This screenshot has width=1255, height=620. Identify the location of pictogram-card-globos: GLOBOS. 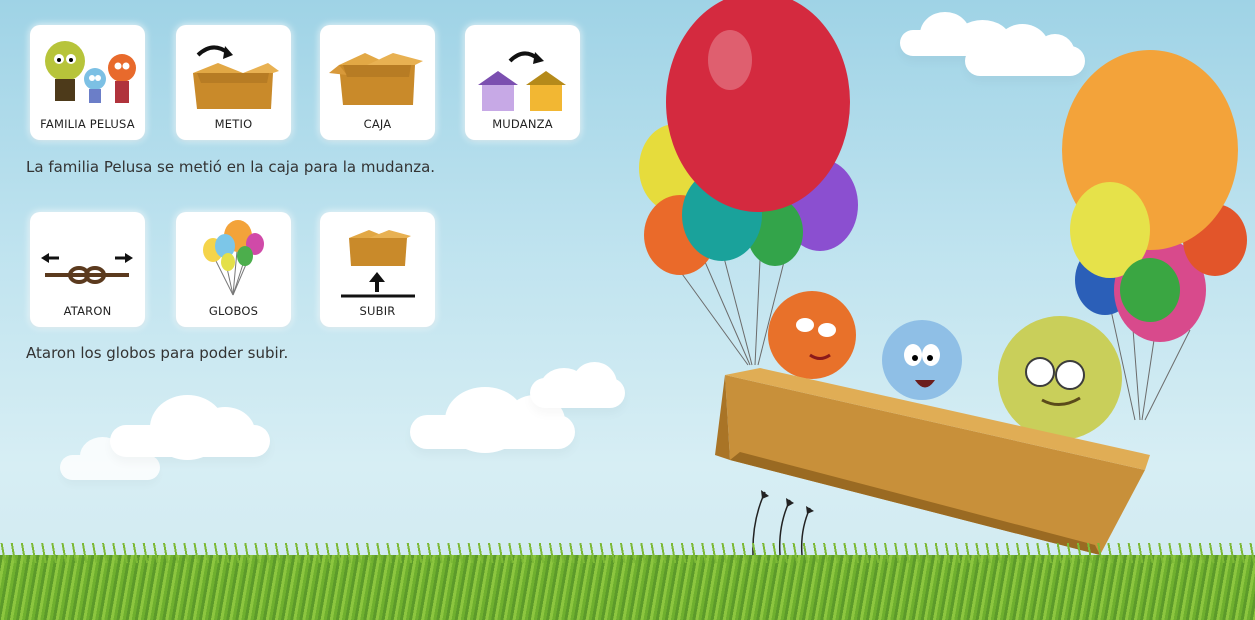
(233, 269).